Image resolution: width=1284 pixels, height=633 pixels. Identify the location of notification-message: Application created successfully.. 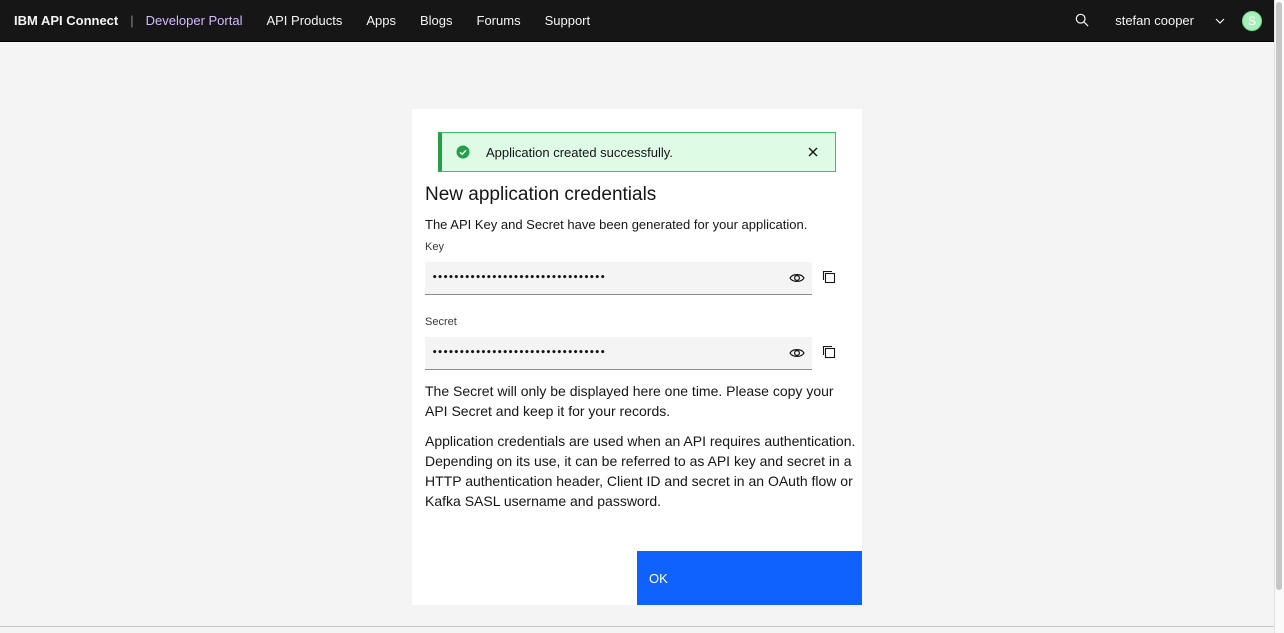
(579, 152).